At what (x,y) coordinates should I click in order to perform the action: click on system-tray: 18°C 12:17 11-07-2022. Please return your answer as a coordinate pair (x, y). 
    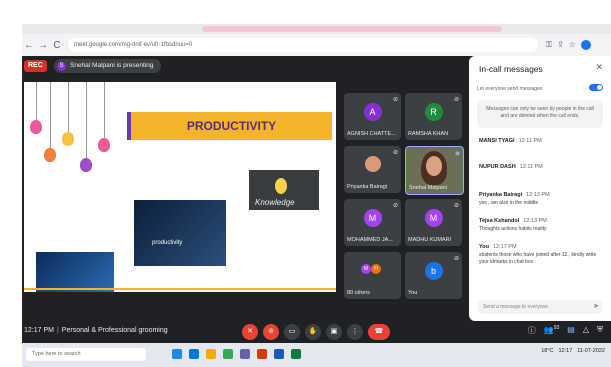
    Looking at the image, I should click on (573, 351).